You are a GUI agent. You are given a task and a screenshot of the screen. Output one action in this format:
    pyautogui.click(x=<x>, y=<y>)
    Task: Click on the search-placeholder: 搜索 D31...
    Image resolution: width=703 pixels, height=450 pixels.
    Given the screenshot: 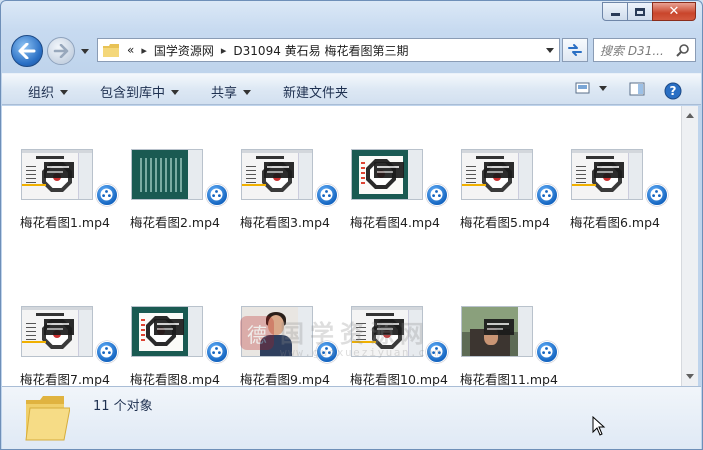 What is the action you would take?
    pyautogui.click(x=632, y=50)
    